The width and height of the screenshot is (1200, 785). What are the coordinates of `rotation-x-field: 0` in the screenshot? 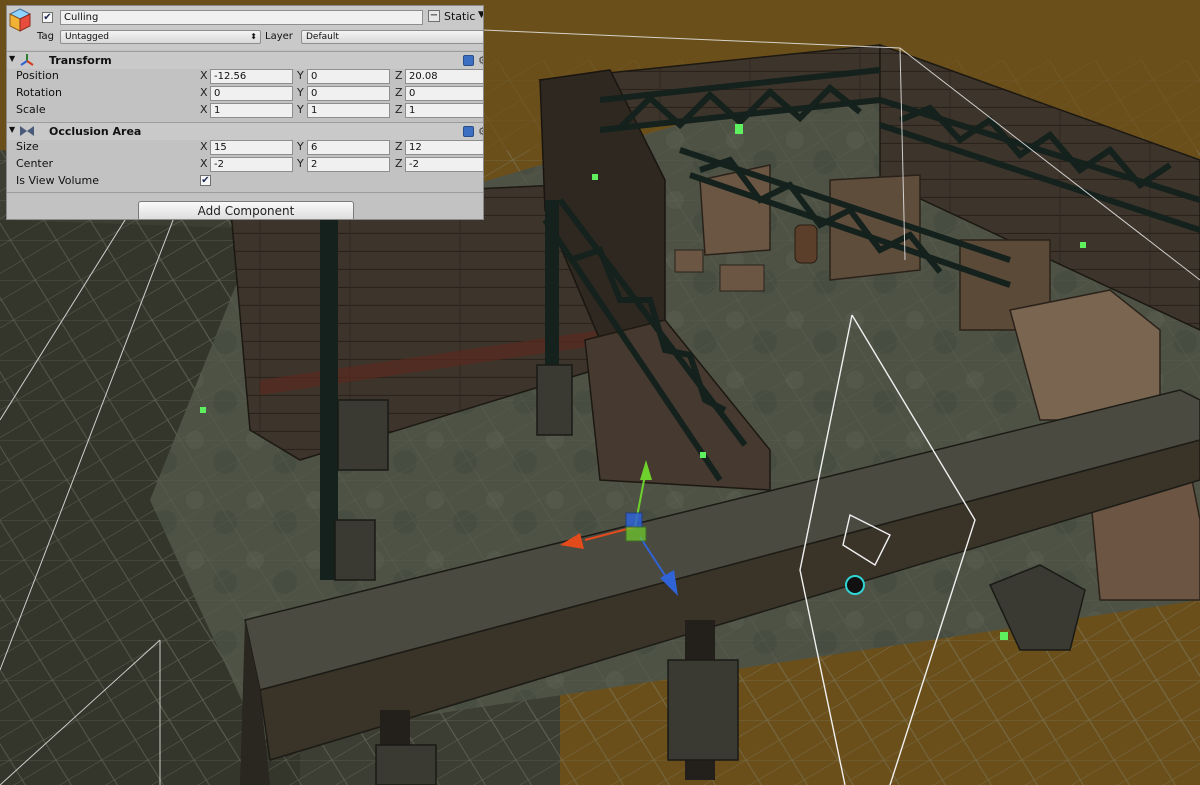 It's located at (251, 93).